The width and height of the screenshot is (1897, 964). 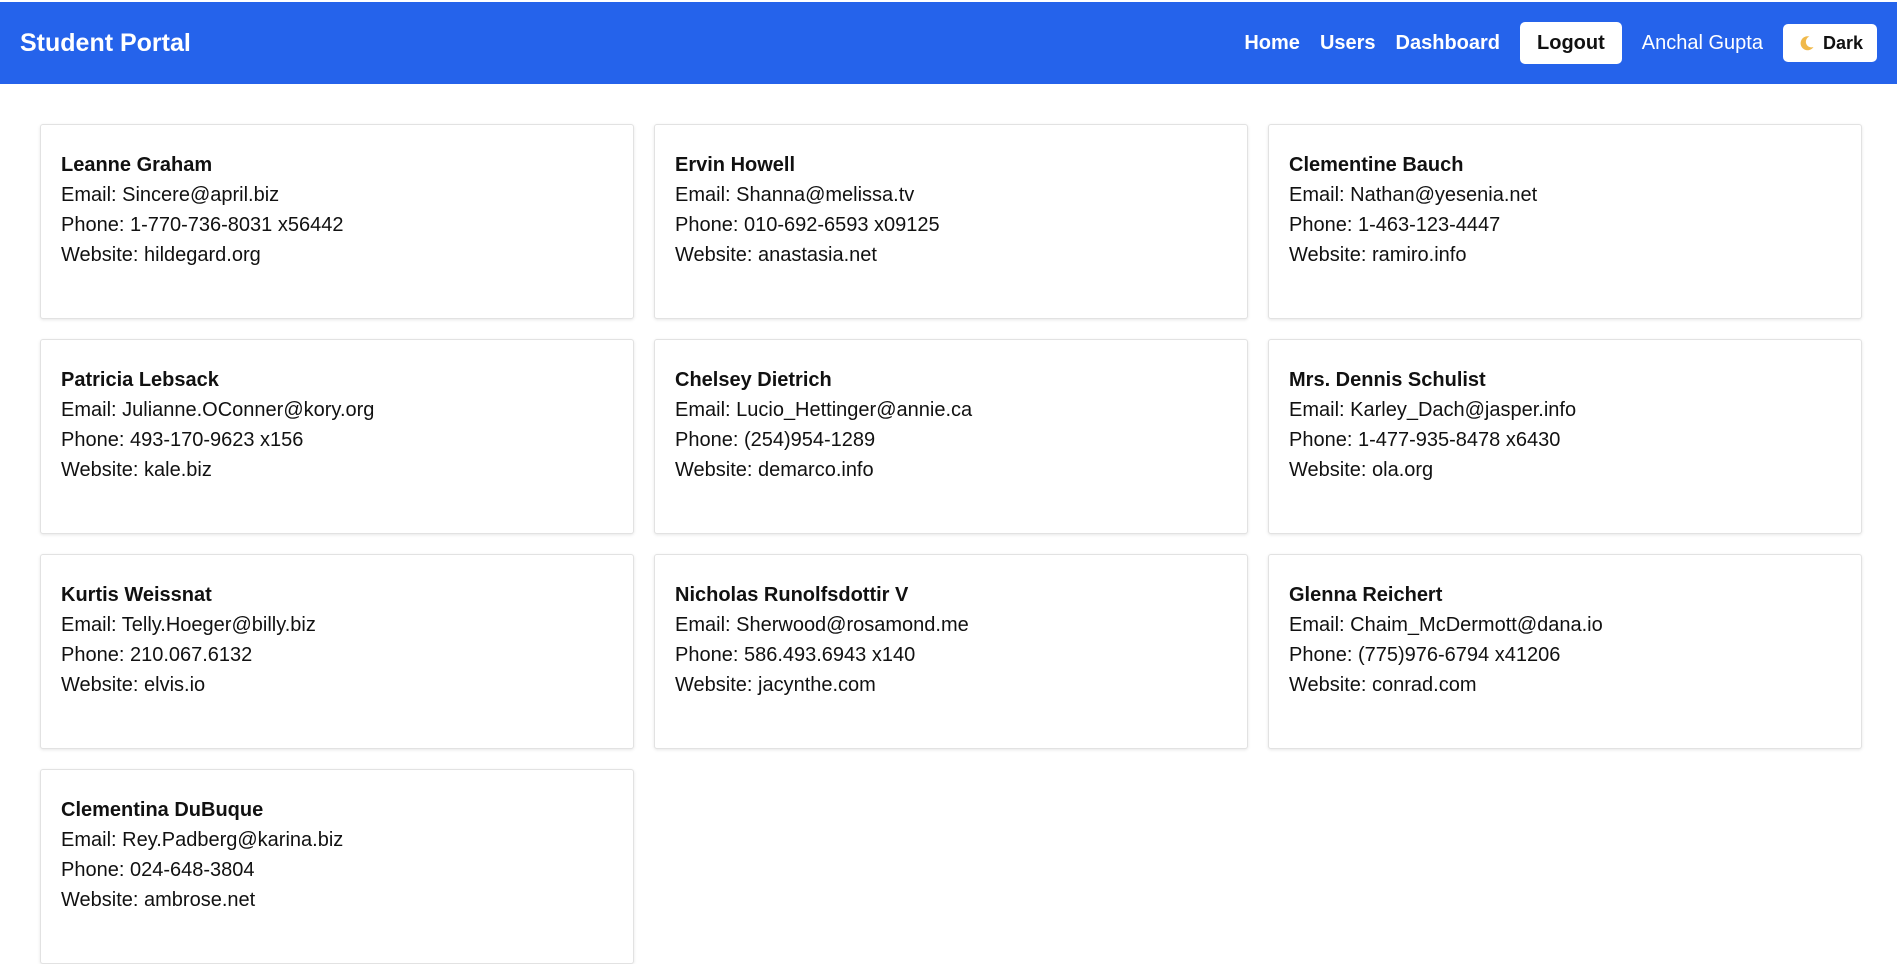 What do you see at coordinates (236, 225) in the screenshot?
I see `user-phone: 1-770-736-8031 x56442` at bounding box center [236, 225].